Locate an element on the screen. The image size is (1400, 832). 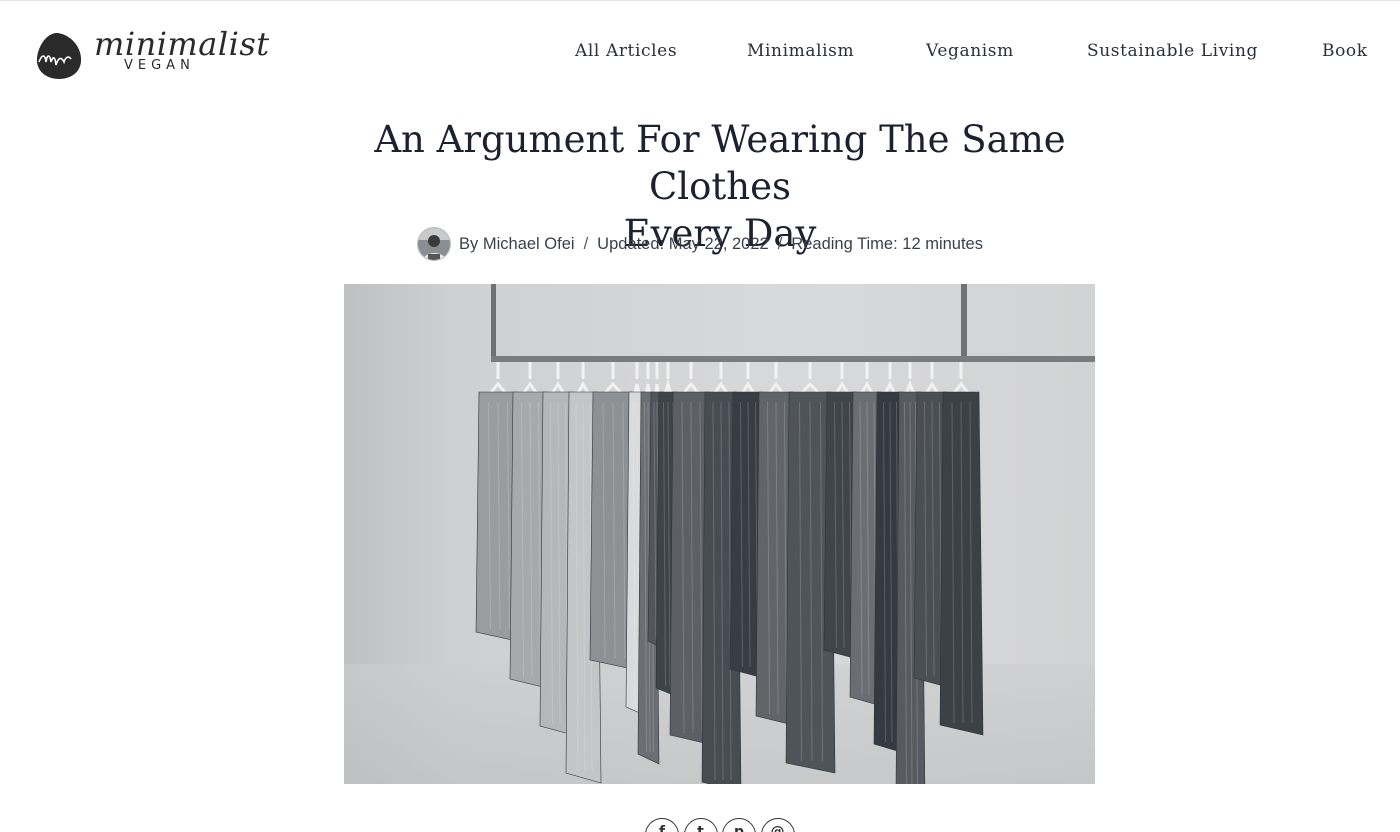
twitter-icon: t is located at coordinates (700, 825).